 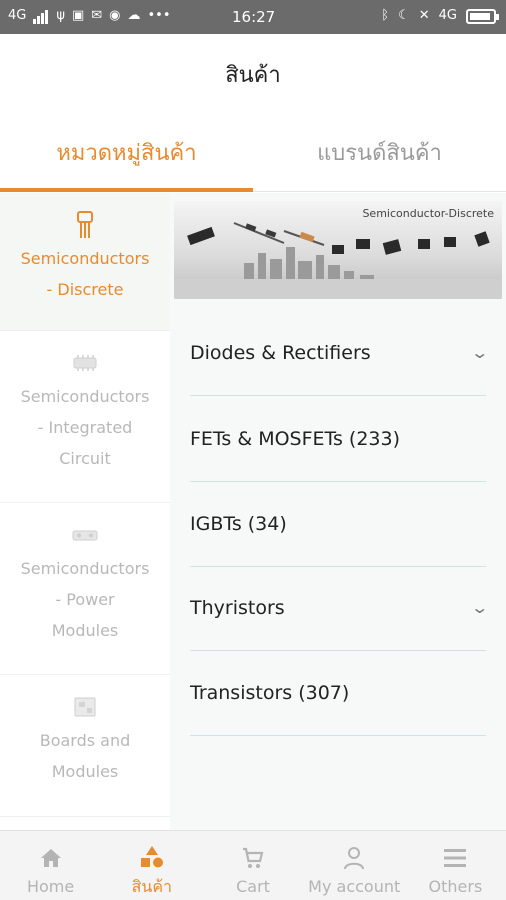 What do you see at coordinates (51, 858) in the screenshot?
I see `home-icon` at bounding box center [51, 858].